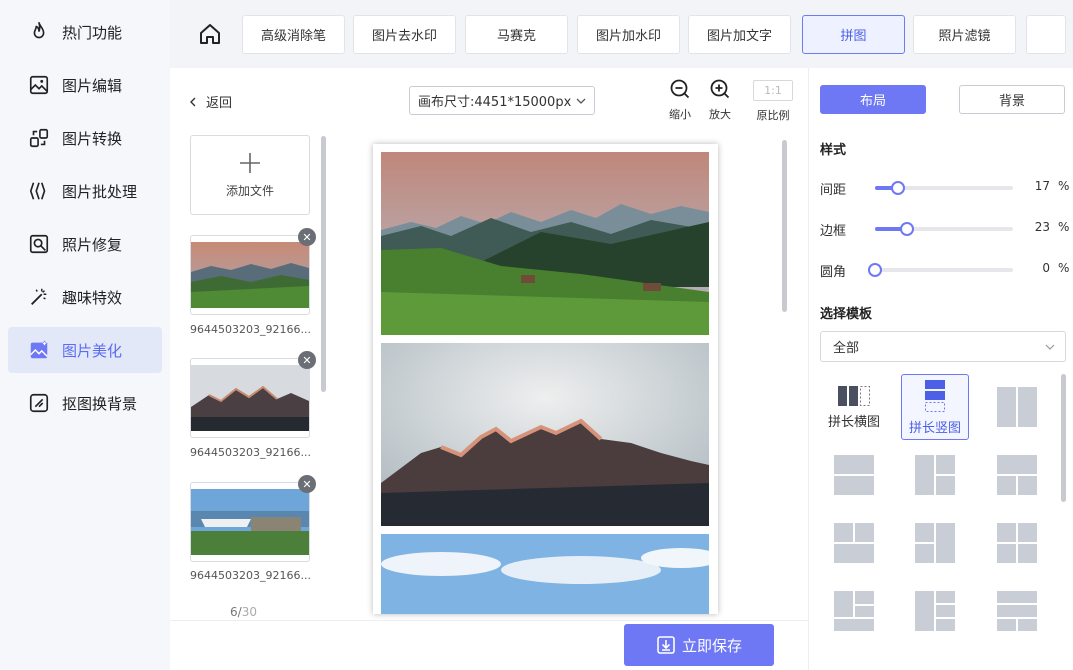  Describe the element at coordinates (784, 226) in the screenshot. I see `canvas-scrollbar` at that location.